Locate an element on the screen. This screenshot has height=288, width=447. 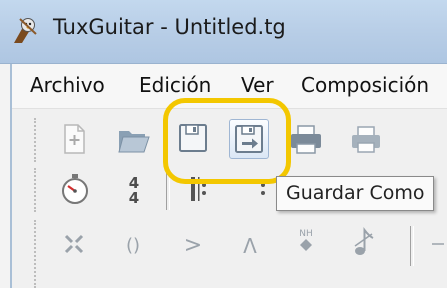
grace-note-icon is located at coordinates (364, 241).